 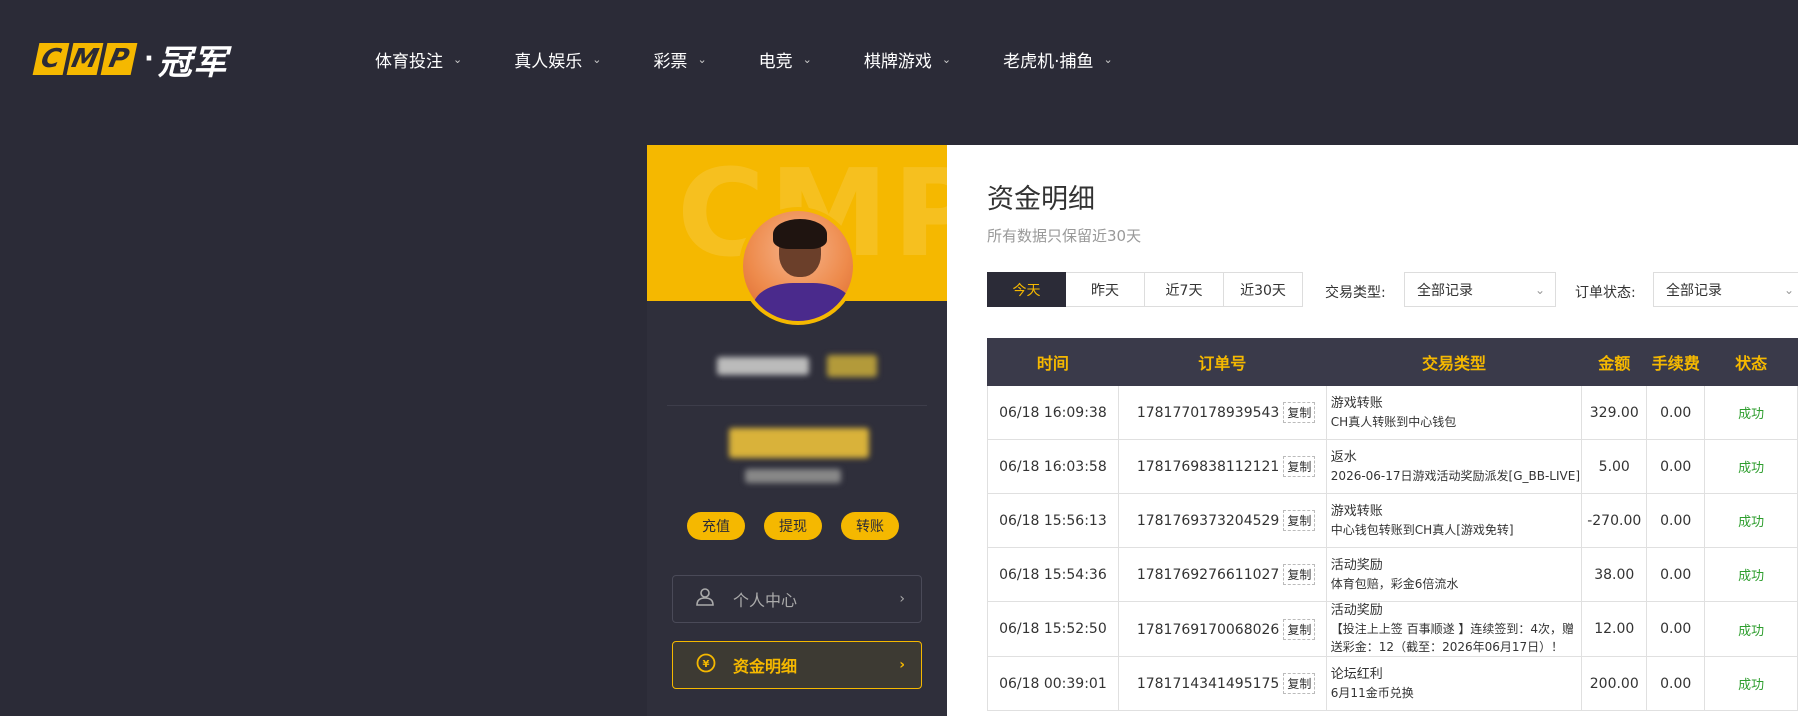 I want to click on order-number: 1781769170068026, so click(x=1208, y=629).